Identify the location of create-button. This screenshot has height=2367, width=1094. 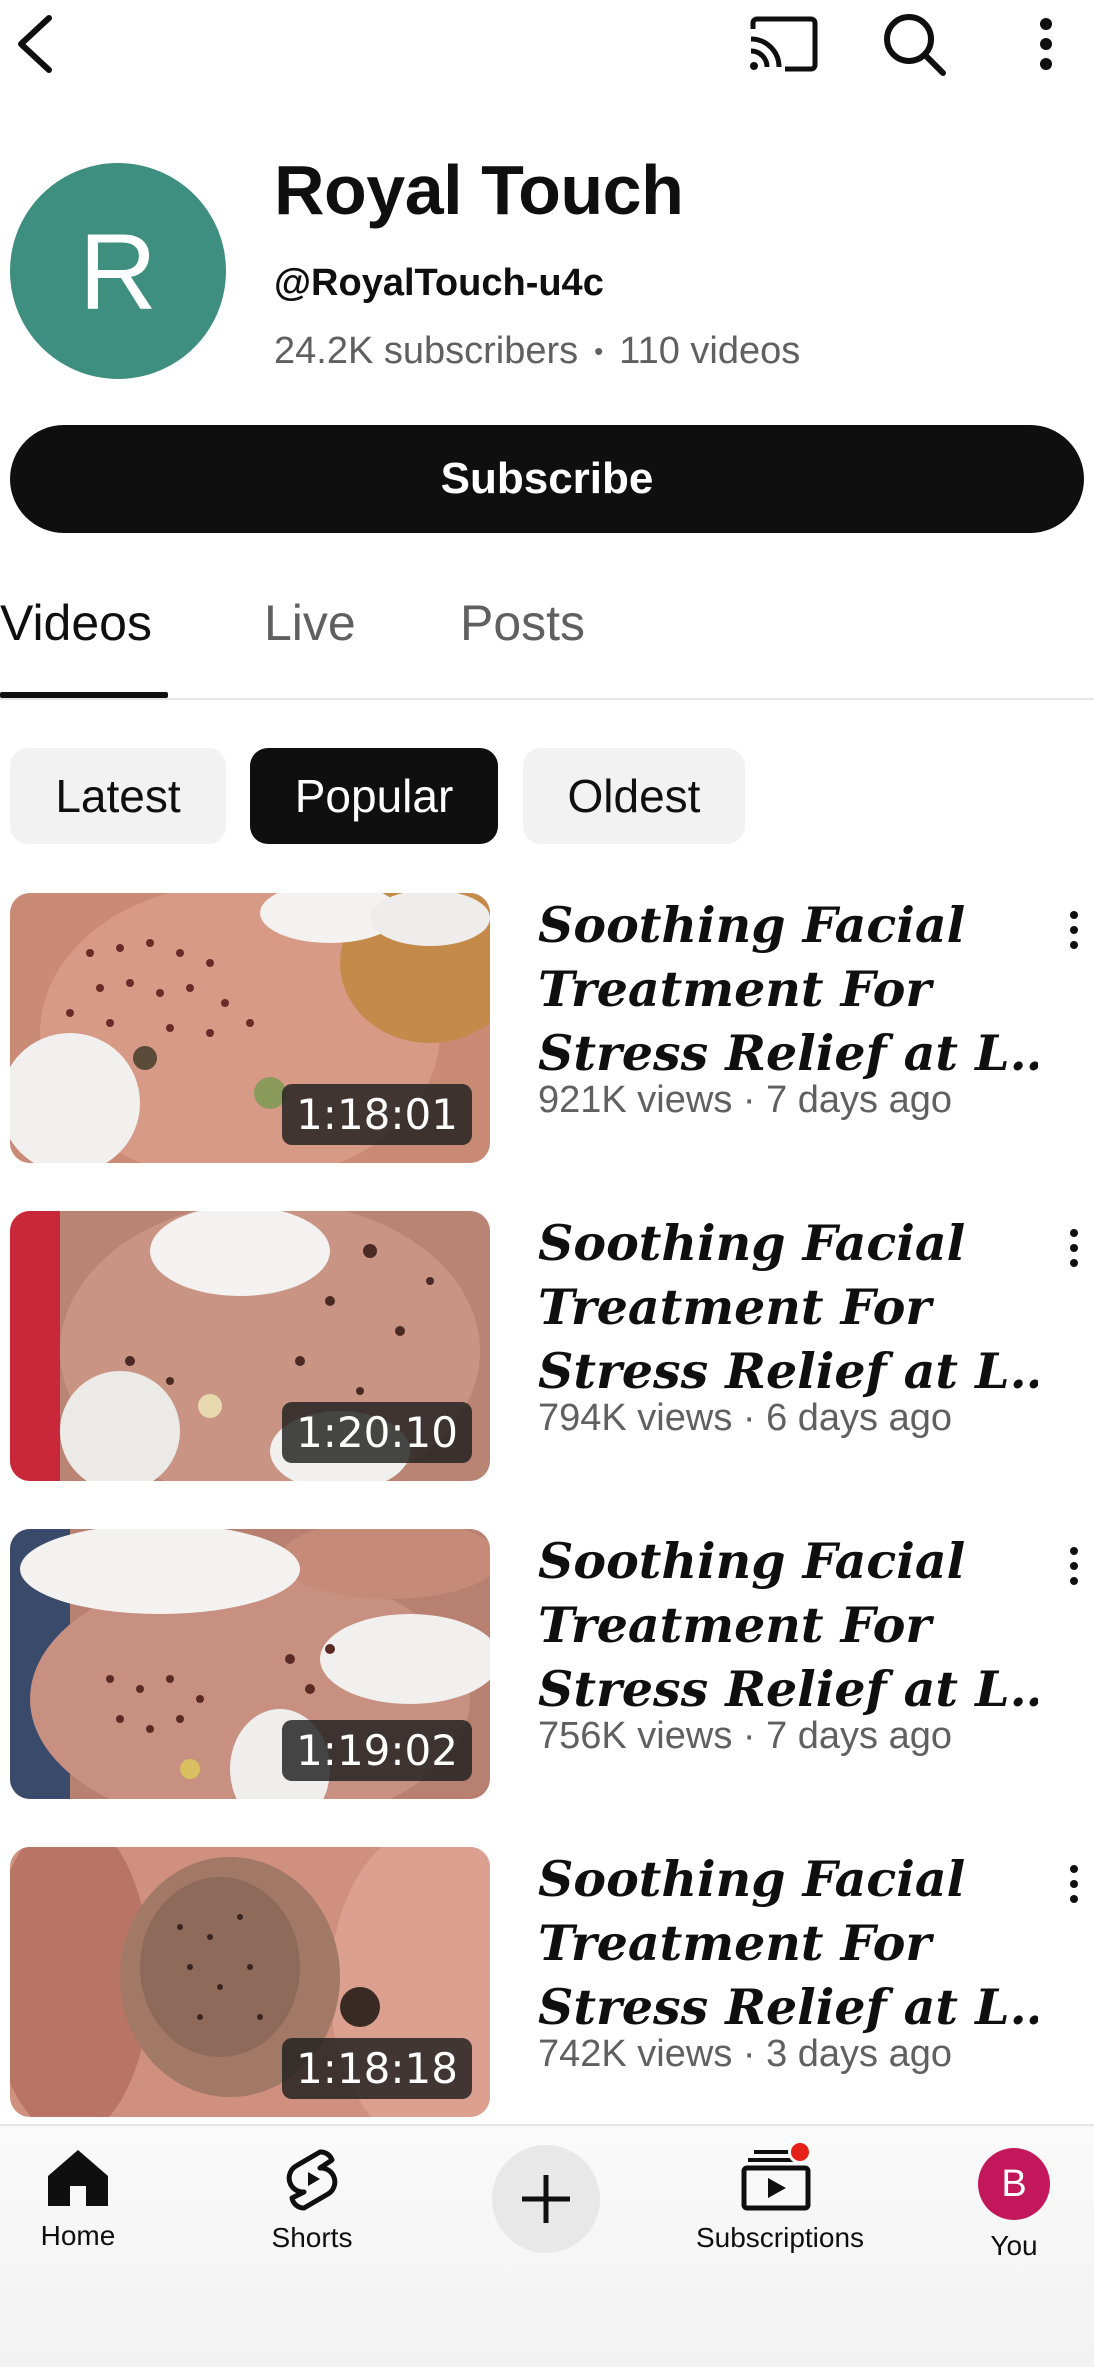
(546, 2199).